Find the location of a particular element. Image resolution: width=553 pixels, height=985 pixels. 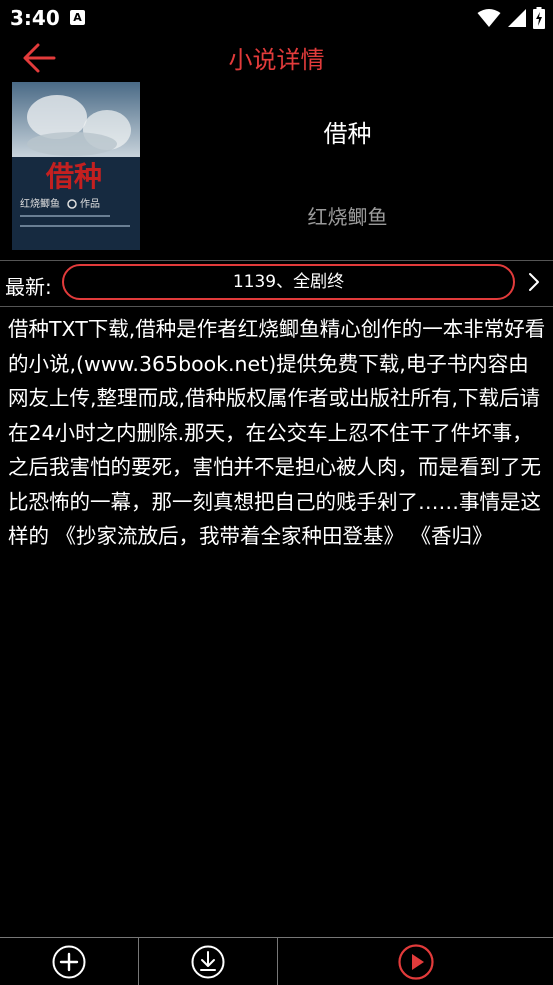

cover-tag-text: 作品 is located at coordinates (90, 204).